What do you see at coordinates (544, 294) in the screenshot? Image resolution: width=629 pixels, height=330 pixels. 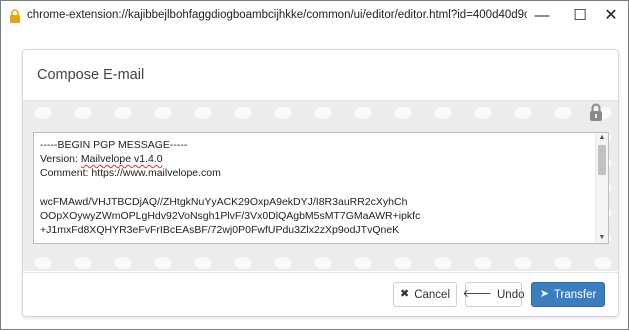 I see `send-icon: ➤` at bounding box center [544, 294].